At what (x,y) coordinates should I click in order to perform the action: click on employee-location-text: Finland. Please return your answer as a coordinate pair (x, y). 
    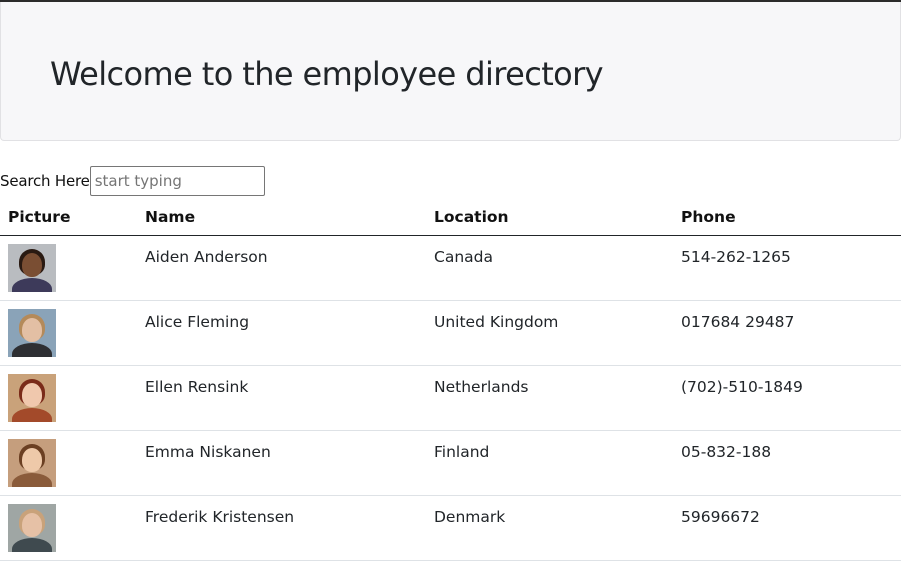
    Looking at the image, I should click on (462, 452).